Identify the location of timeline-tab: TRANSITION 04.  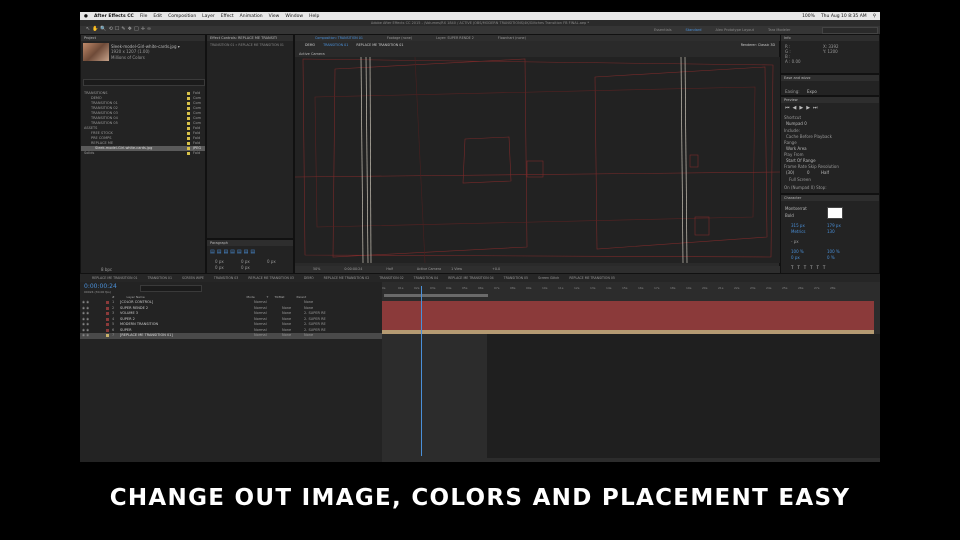
(426, 278).